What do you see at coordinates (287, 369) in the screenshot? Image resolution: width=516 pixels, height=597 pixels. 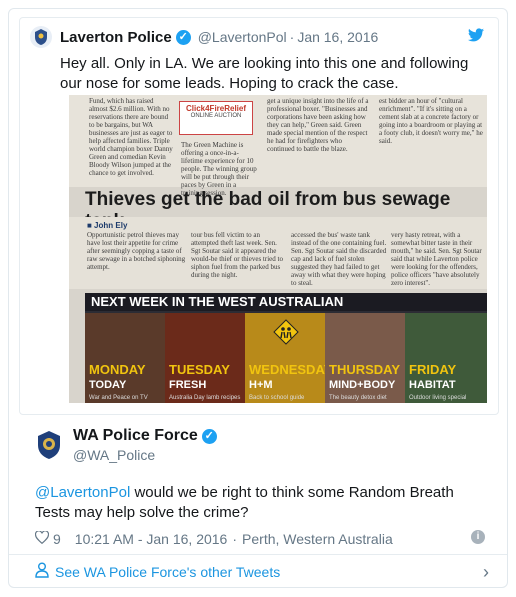 I see `day-name: WEDNESDAY` at bounding box center [287, 369].